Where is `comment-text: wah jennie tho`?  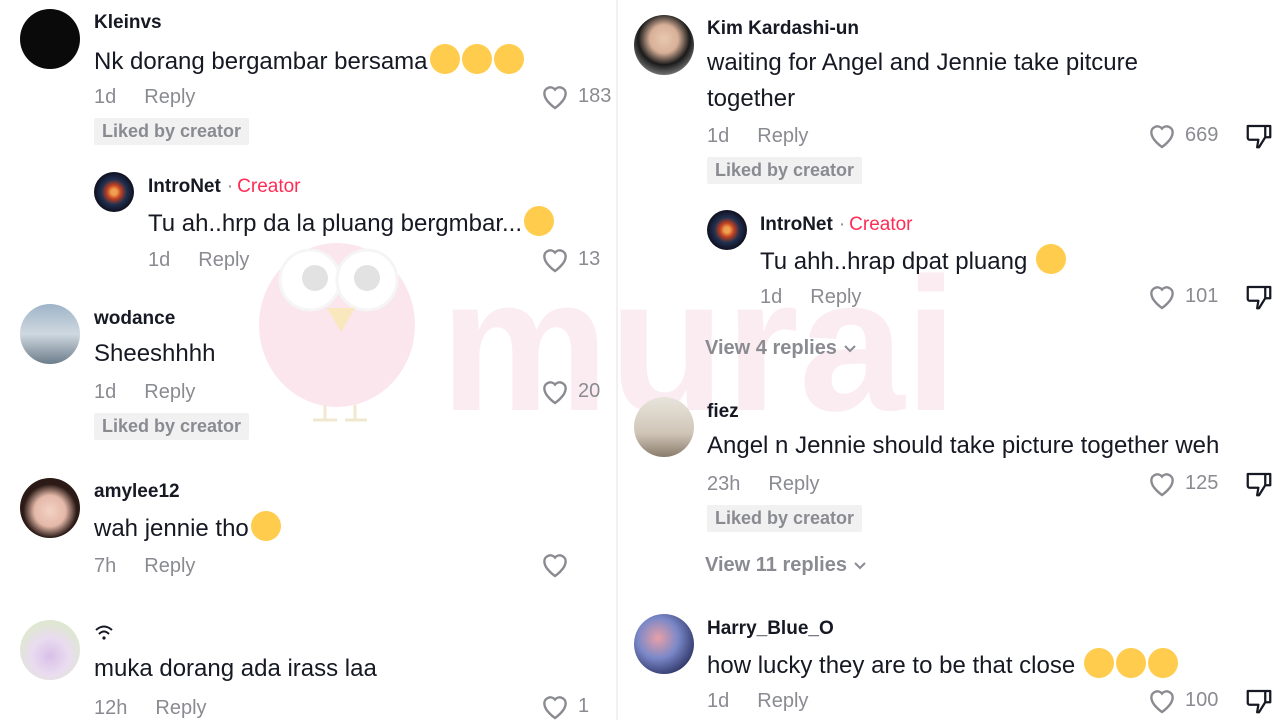 comment-text: wah jennie tho is located at coordinates (187, 529).